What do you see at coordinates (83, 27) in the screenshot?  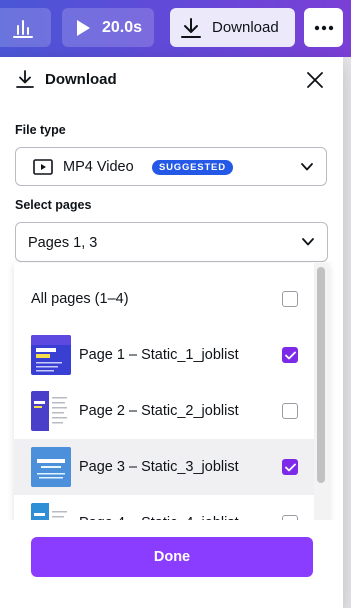 I see `play-icon` at bounding box center [83, 27].